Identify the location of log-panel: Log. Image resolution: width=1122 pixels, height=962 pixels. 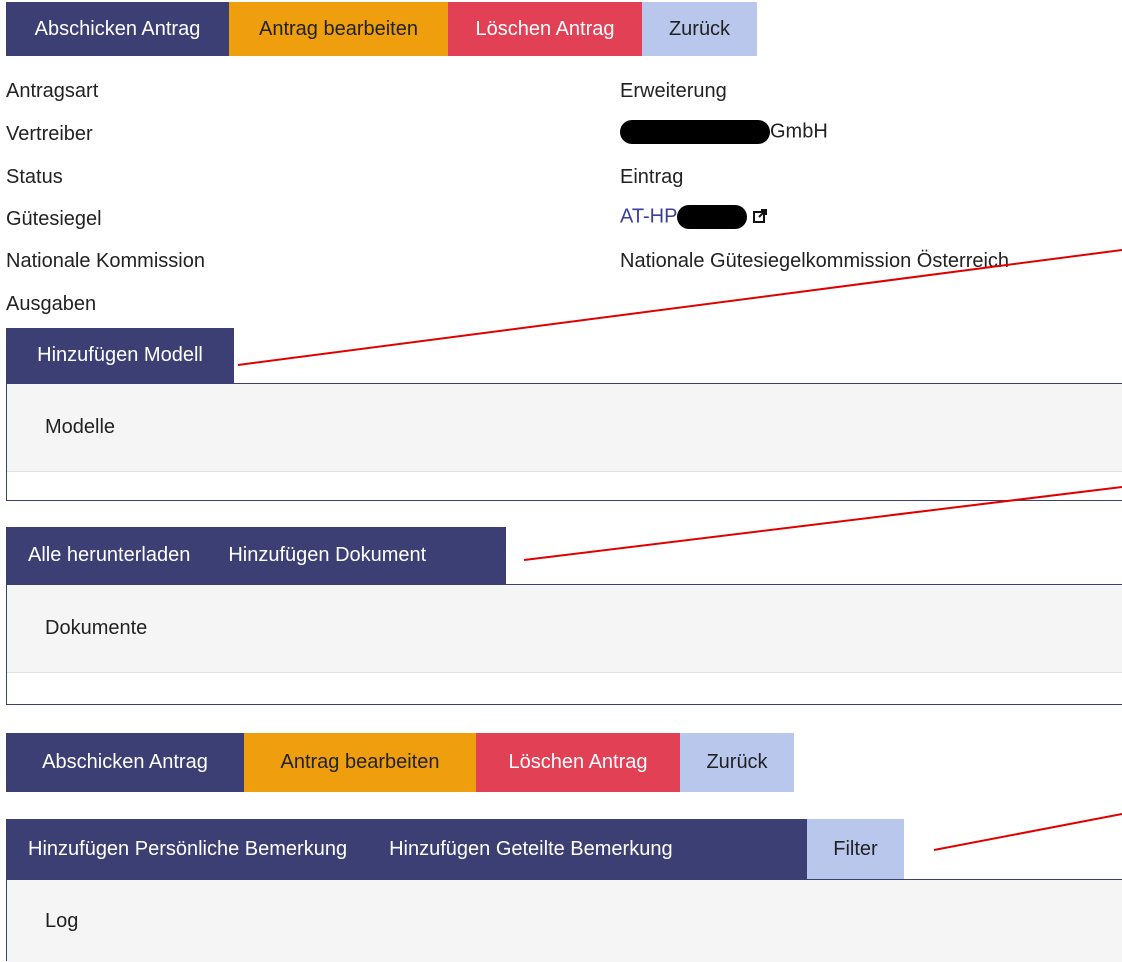
(564, 920).